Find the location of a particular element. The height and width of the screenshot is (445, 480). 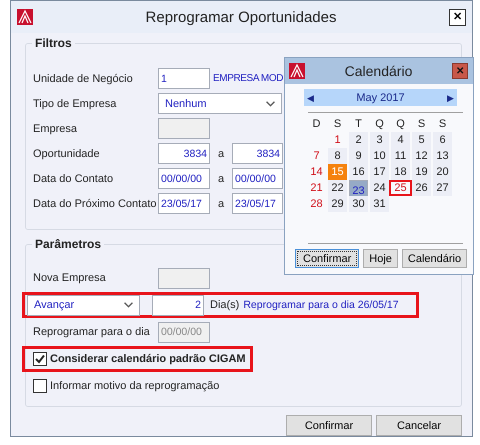

weekday-header: T is located at coordinates (358, 124).